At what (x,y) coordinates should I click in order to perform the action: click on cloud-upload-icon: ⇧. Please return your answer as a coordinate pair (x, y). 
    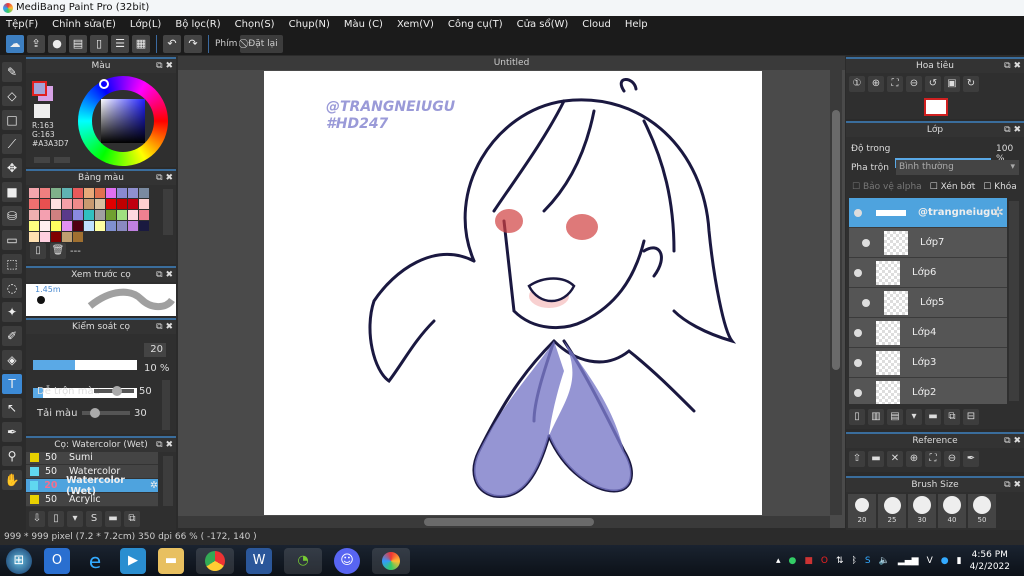
    Looking at the image, I should click on (857, 459).